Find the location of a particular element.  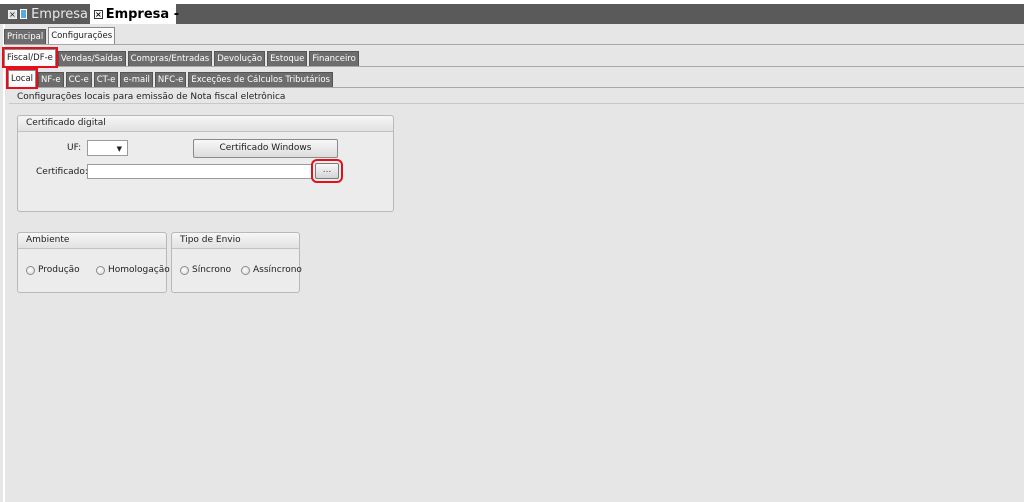

tab-excecoes-calculos: Exceções de Cálculos Tributários is located at coordinates (260, 79).